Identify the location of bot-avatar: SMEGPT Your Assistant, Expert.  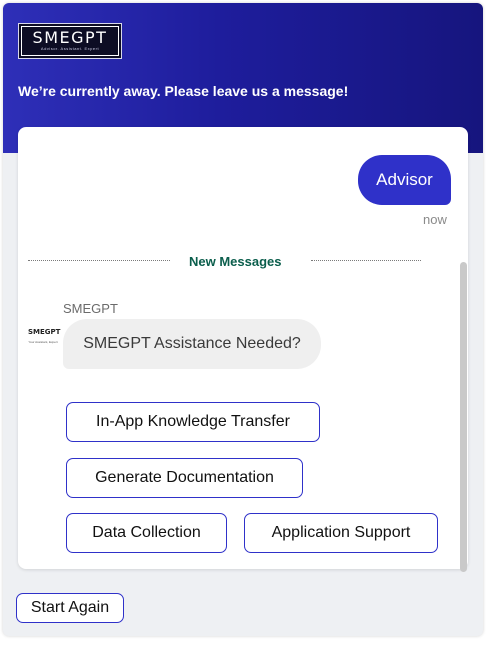
(44, 336).